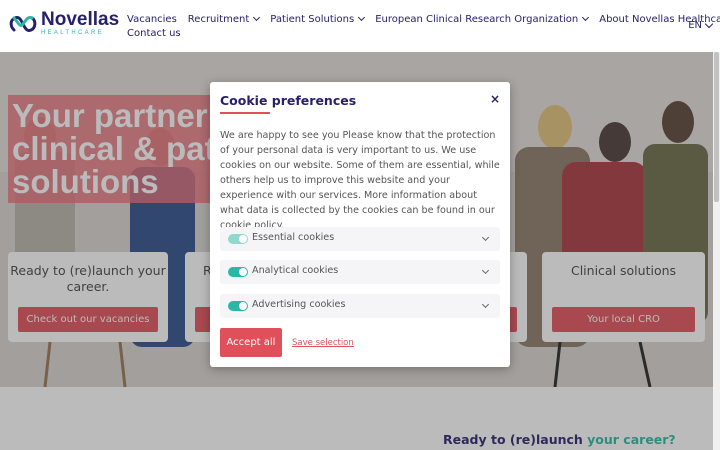  I want to click on nav-item-contact: Contact us, so click(154, 33).